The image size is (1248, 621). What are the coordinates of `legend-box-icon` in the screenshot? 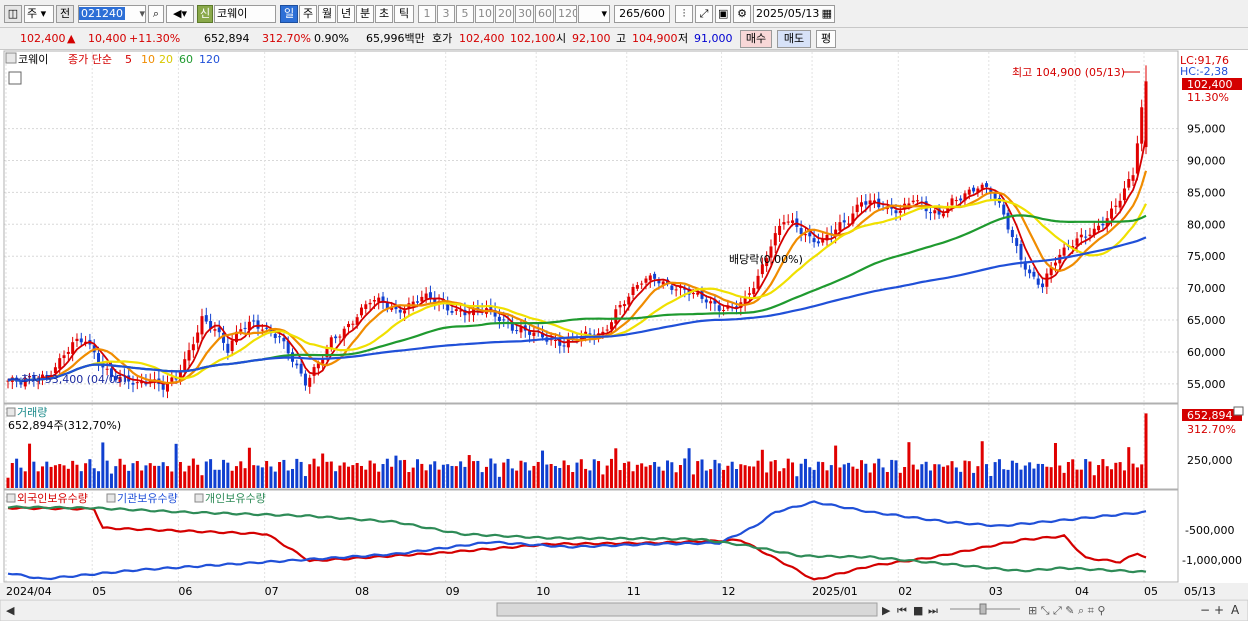 It's located at (199, 498).